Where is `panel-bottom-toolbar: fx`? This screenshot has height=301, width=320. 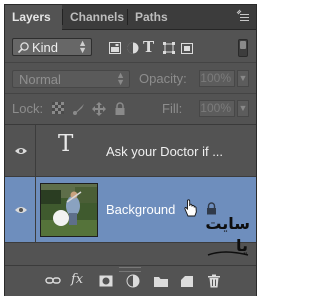 panel-bottom-toolbar: fx is located at coordinates (130, 280).